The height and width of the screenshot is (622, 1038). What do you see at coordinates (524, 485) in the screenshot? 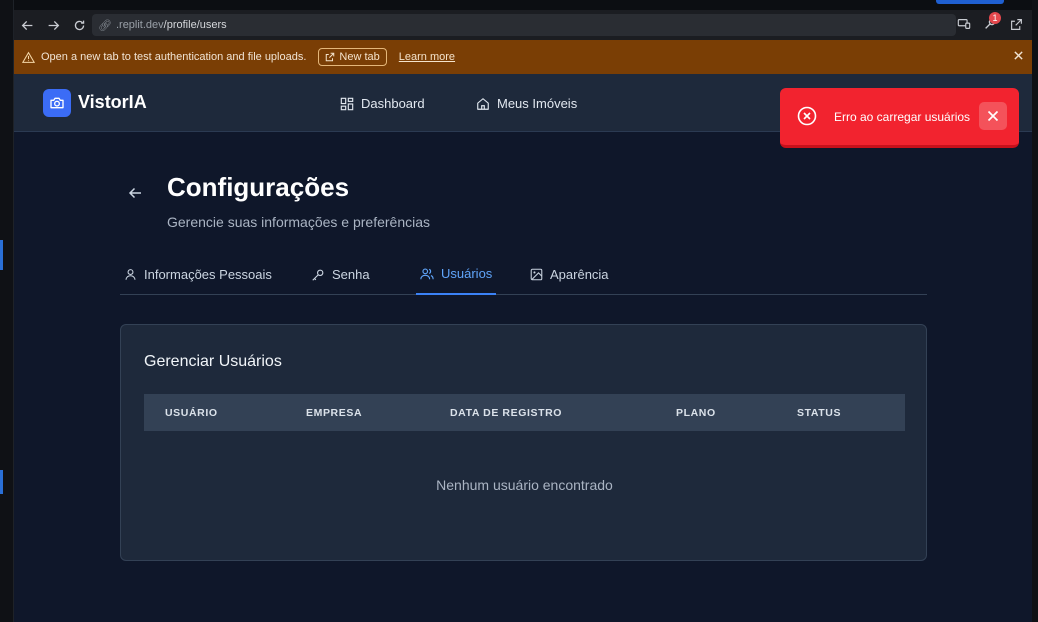
I see `empty-state-message: Nenhum usuário encontrado` at bounding box center [524, 485].